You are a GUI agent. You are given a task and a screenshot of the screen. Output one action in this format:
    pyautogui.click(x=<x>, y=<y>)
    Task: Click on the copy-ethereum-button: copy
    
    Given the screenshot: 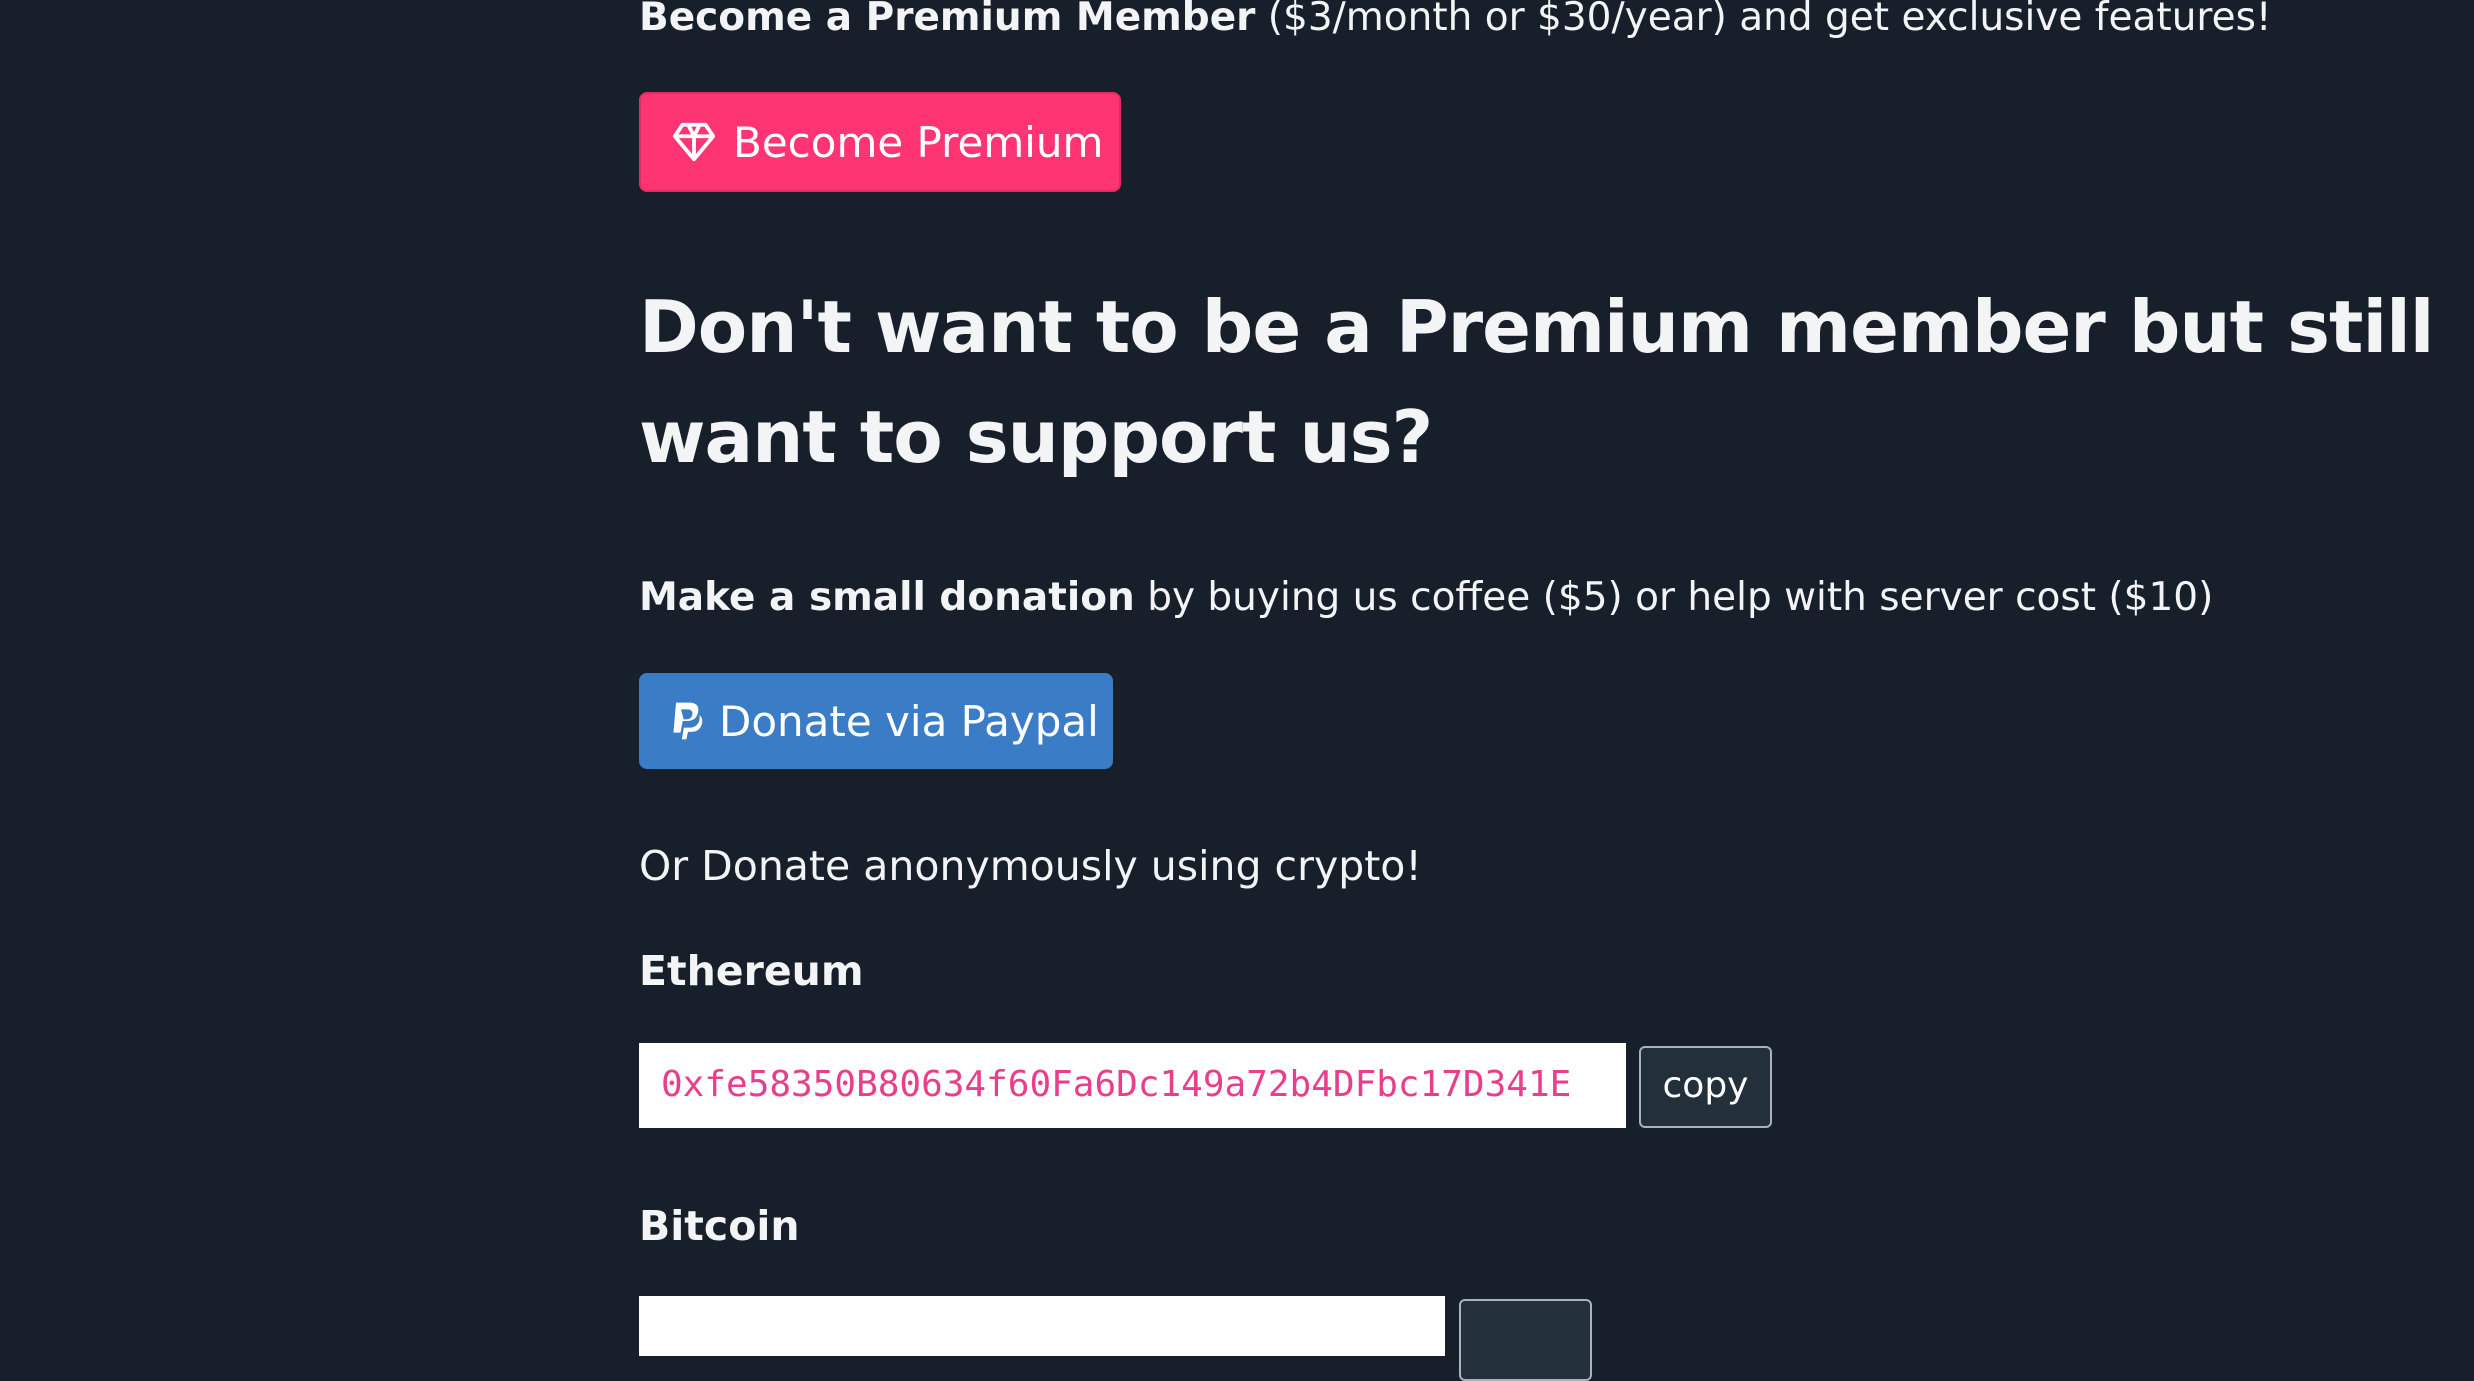 What is the action you would take?
    pyautogui.click(x=1705, y=1087)
    